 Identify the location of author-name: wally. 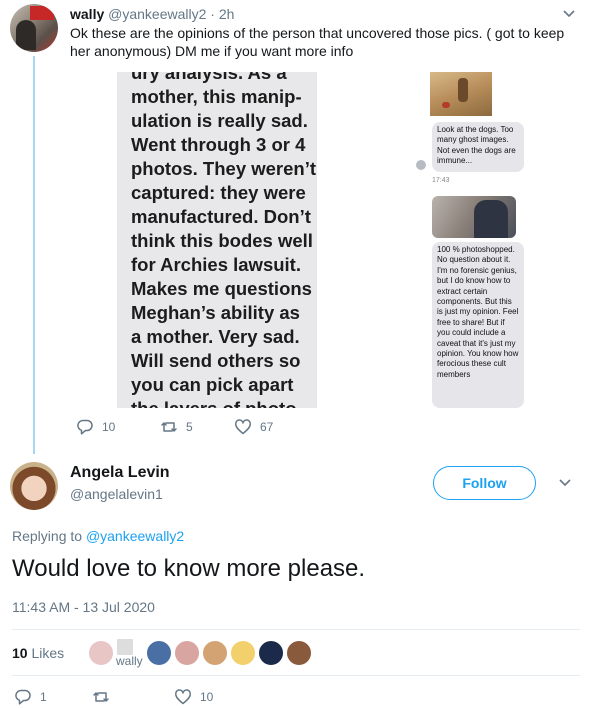
(87, 14).